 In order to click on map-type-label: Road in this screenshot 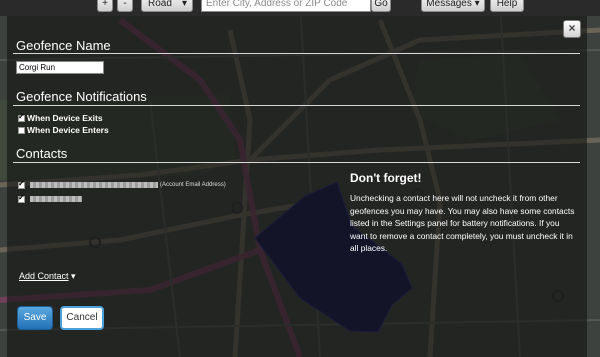, I will do `click(160, 4)`.